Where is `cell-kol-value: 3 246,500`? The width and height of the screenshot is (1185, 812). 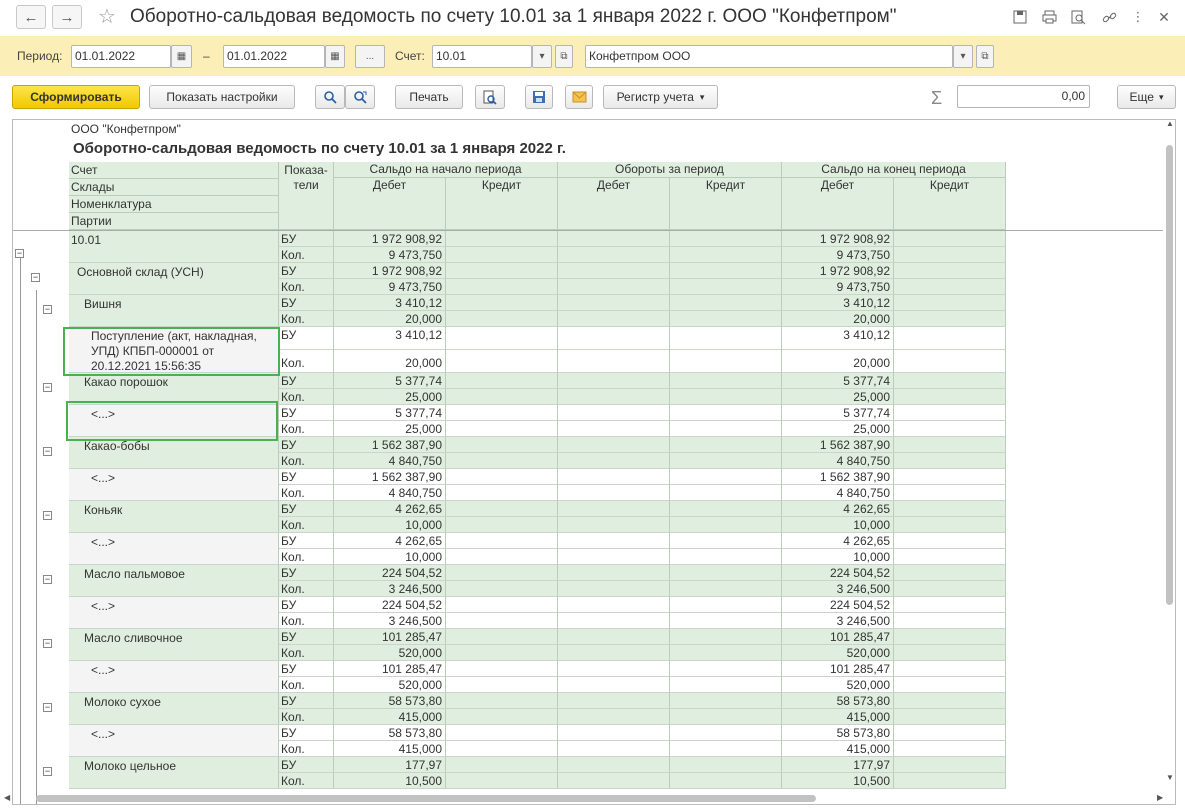
cell-kol-value: 3 246,500 is located at coordinates (390, 621).